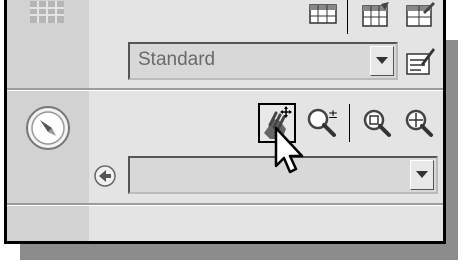 The height and width of the screenshot is (265, 463). What do you see at coordinates (177, 59) in the screenshot?
I see `layer-dropdown-value: Standard` at bounding box center [177, 59].